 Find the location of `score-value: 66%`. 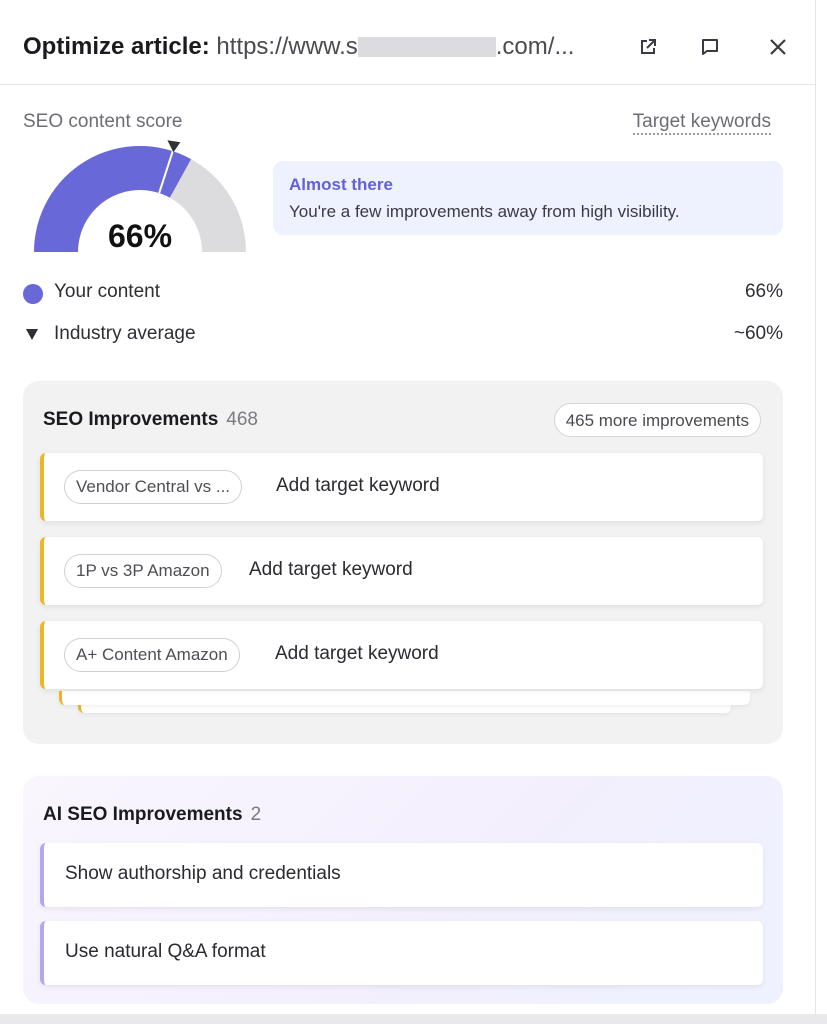

score-value: 66% is located at coordinates (140, 236).